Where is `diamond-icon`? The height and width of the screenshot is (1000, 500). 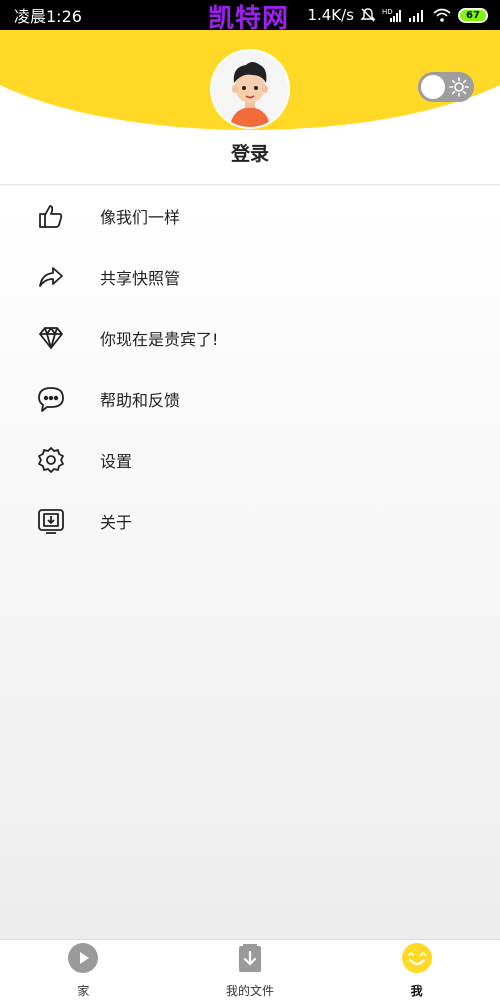 diamond-icon is located at coordinates (51, 338).